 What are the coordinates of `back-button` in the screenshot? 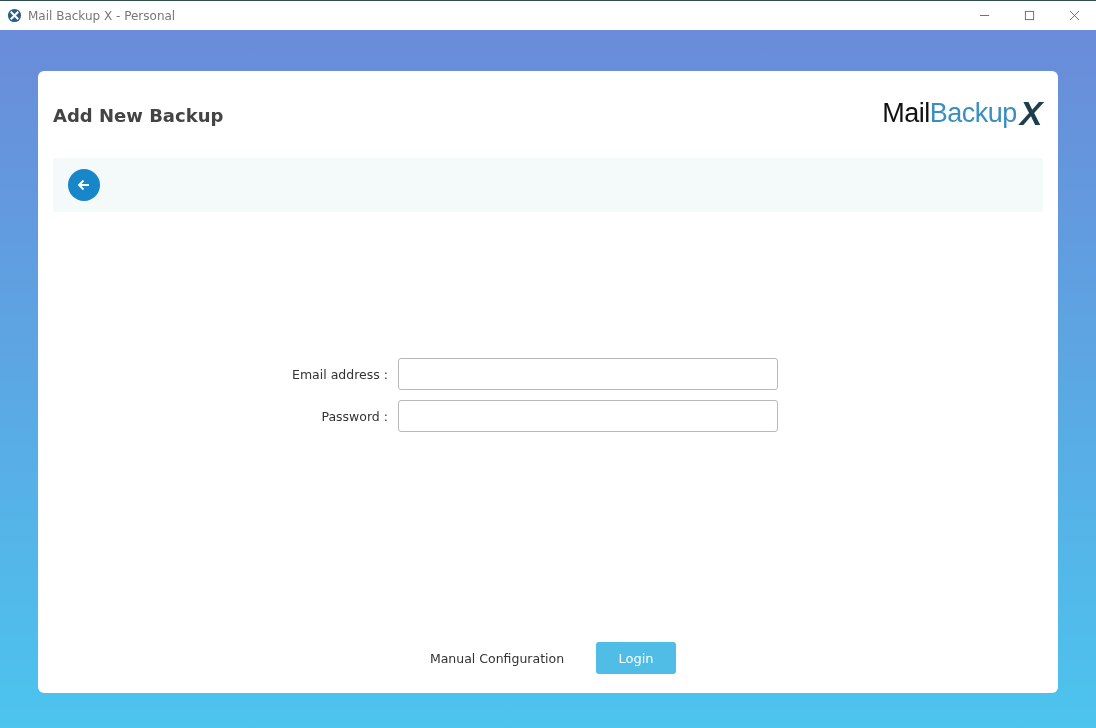 It's located at (84, 185).